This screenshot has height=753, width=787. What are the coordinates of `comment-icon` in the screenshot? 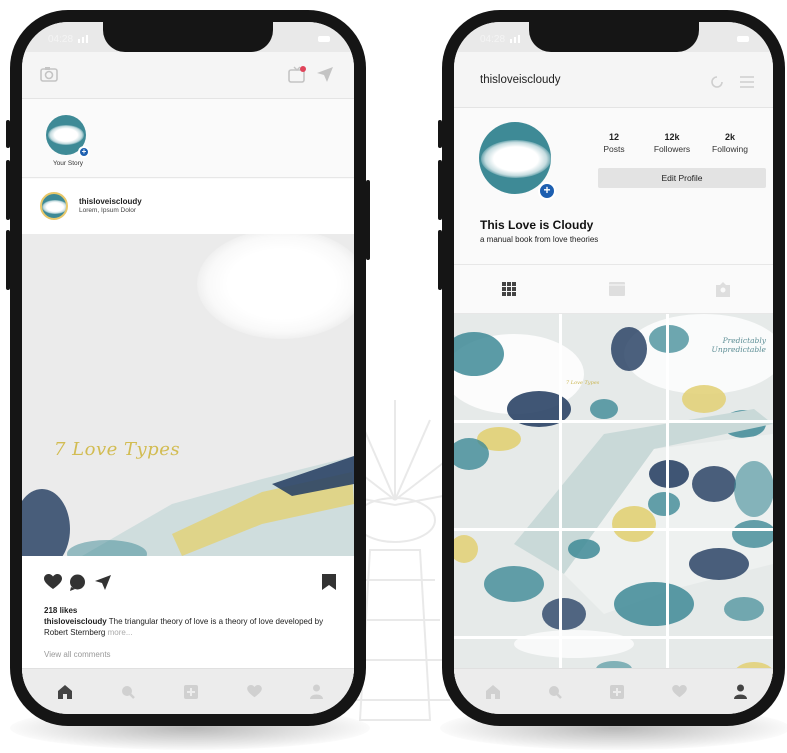 It's located at (77, 582).